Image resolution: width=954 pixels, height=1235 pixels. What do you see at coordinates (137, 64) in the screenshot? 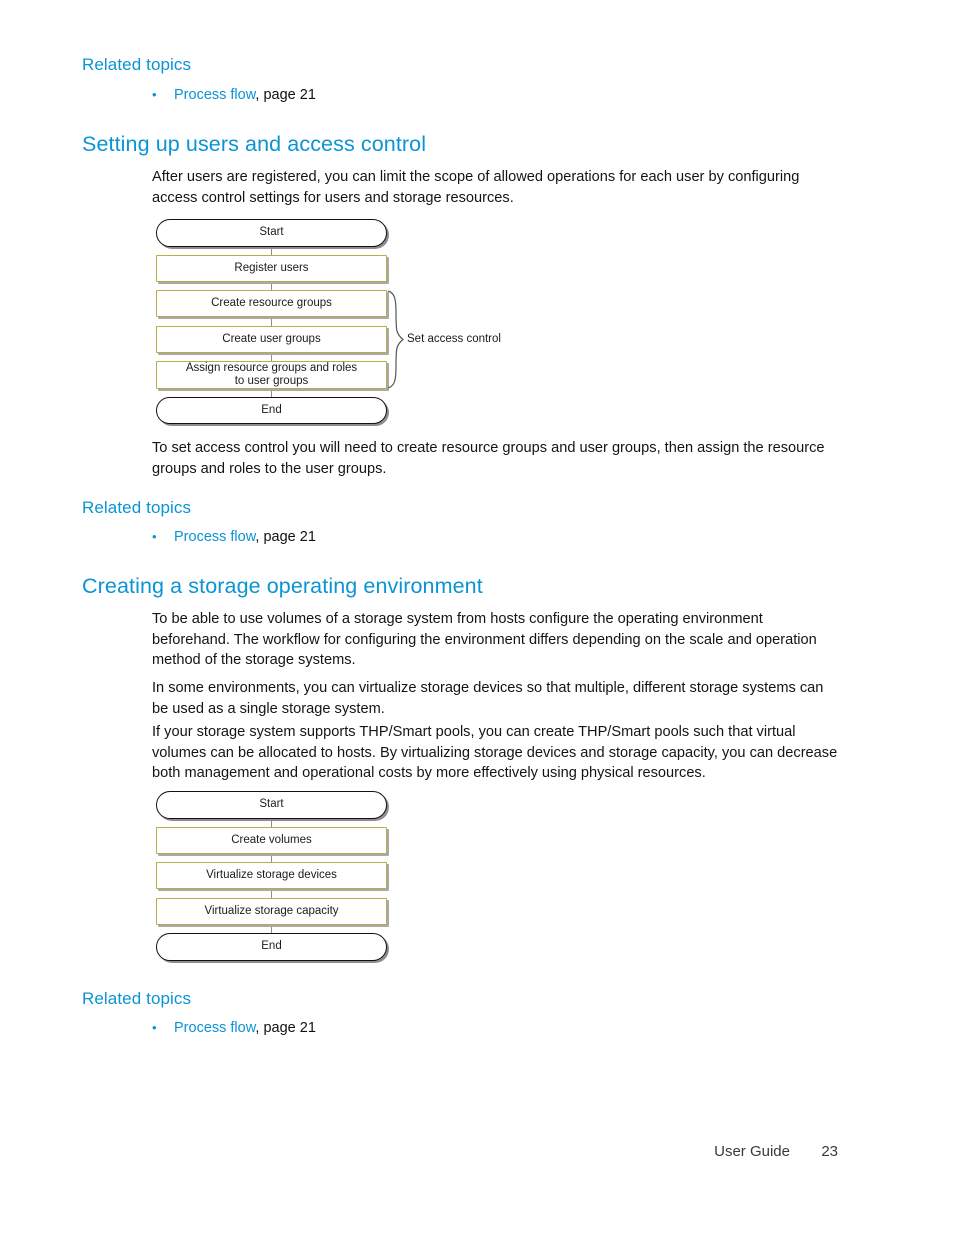
I see `related-topics-heading-1: Related topics` at bounding box center [137, 64].